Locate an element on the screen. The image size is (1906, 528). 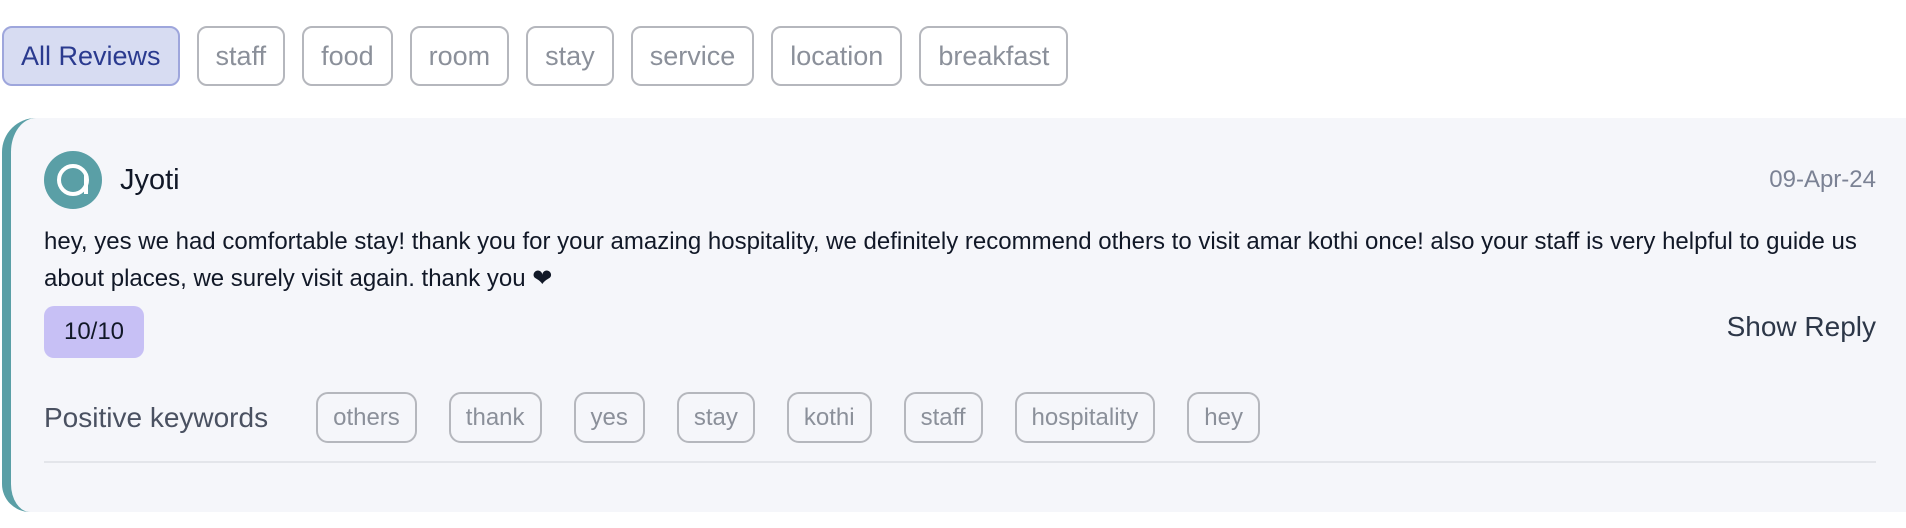
positive-keywords-label: Positive keywords is located at coordinates (156, 417).